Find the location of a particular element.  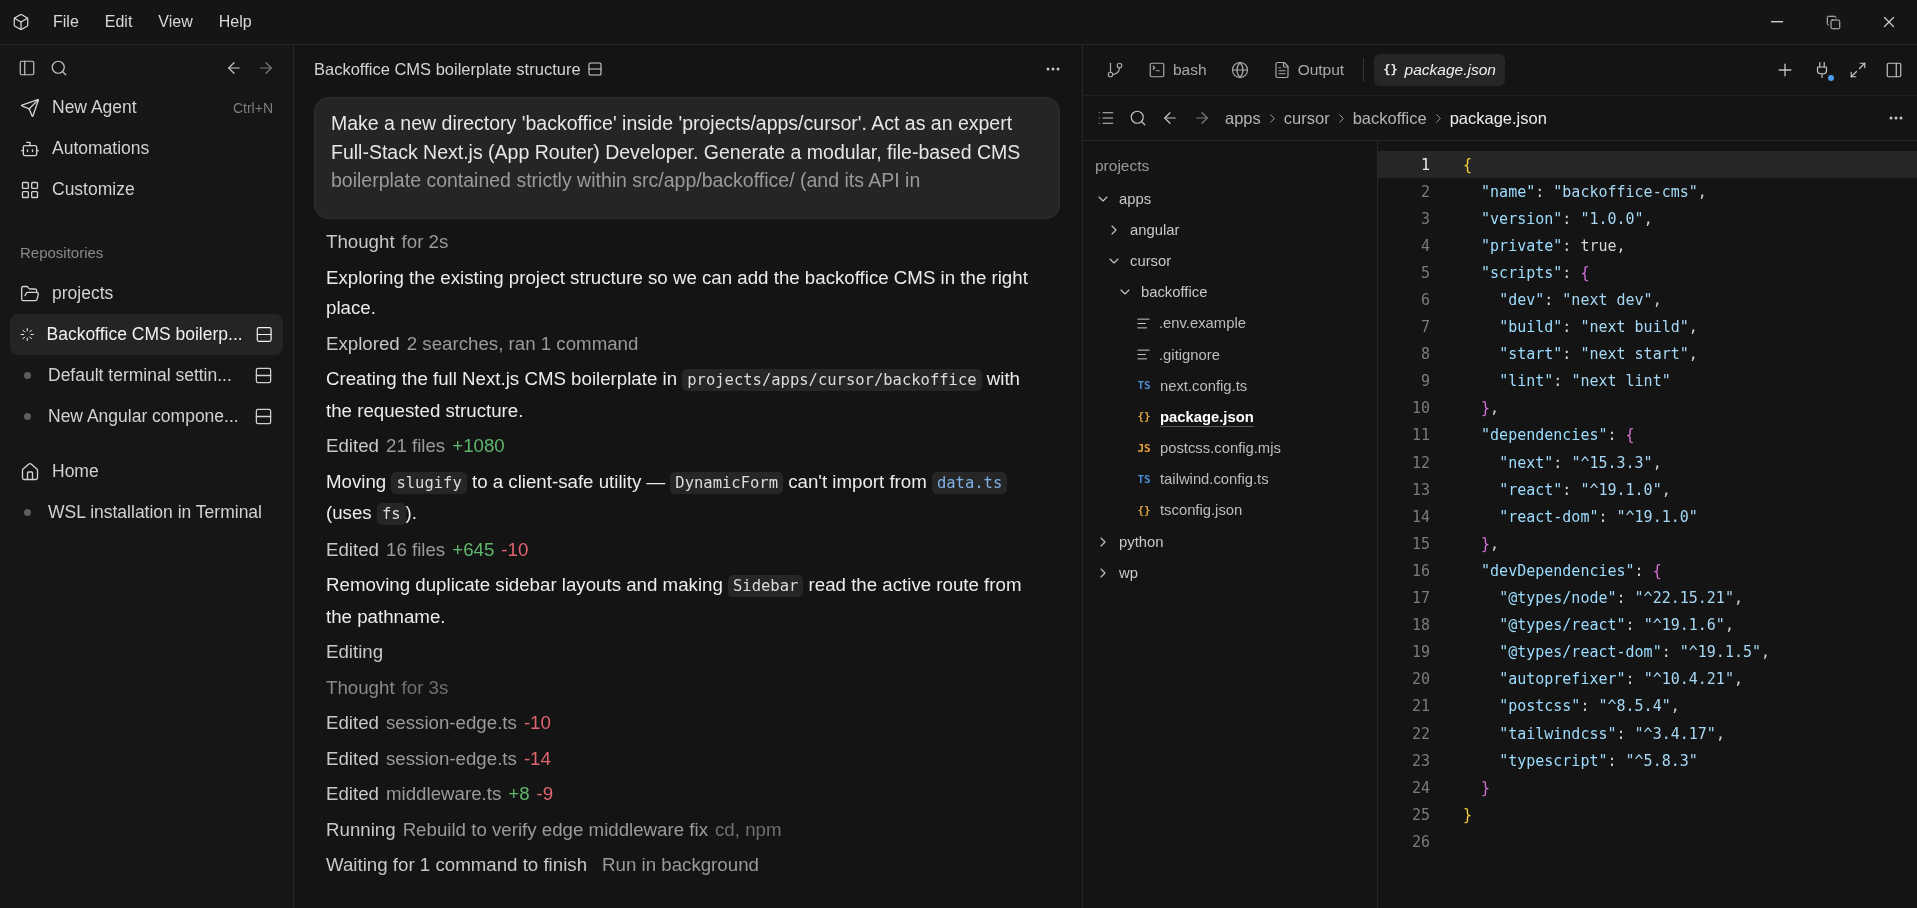

sidebar-item: Customize is located at coordinates (146, 189).